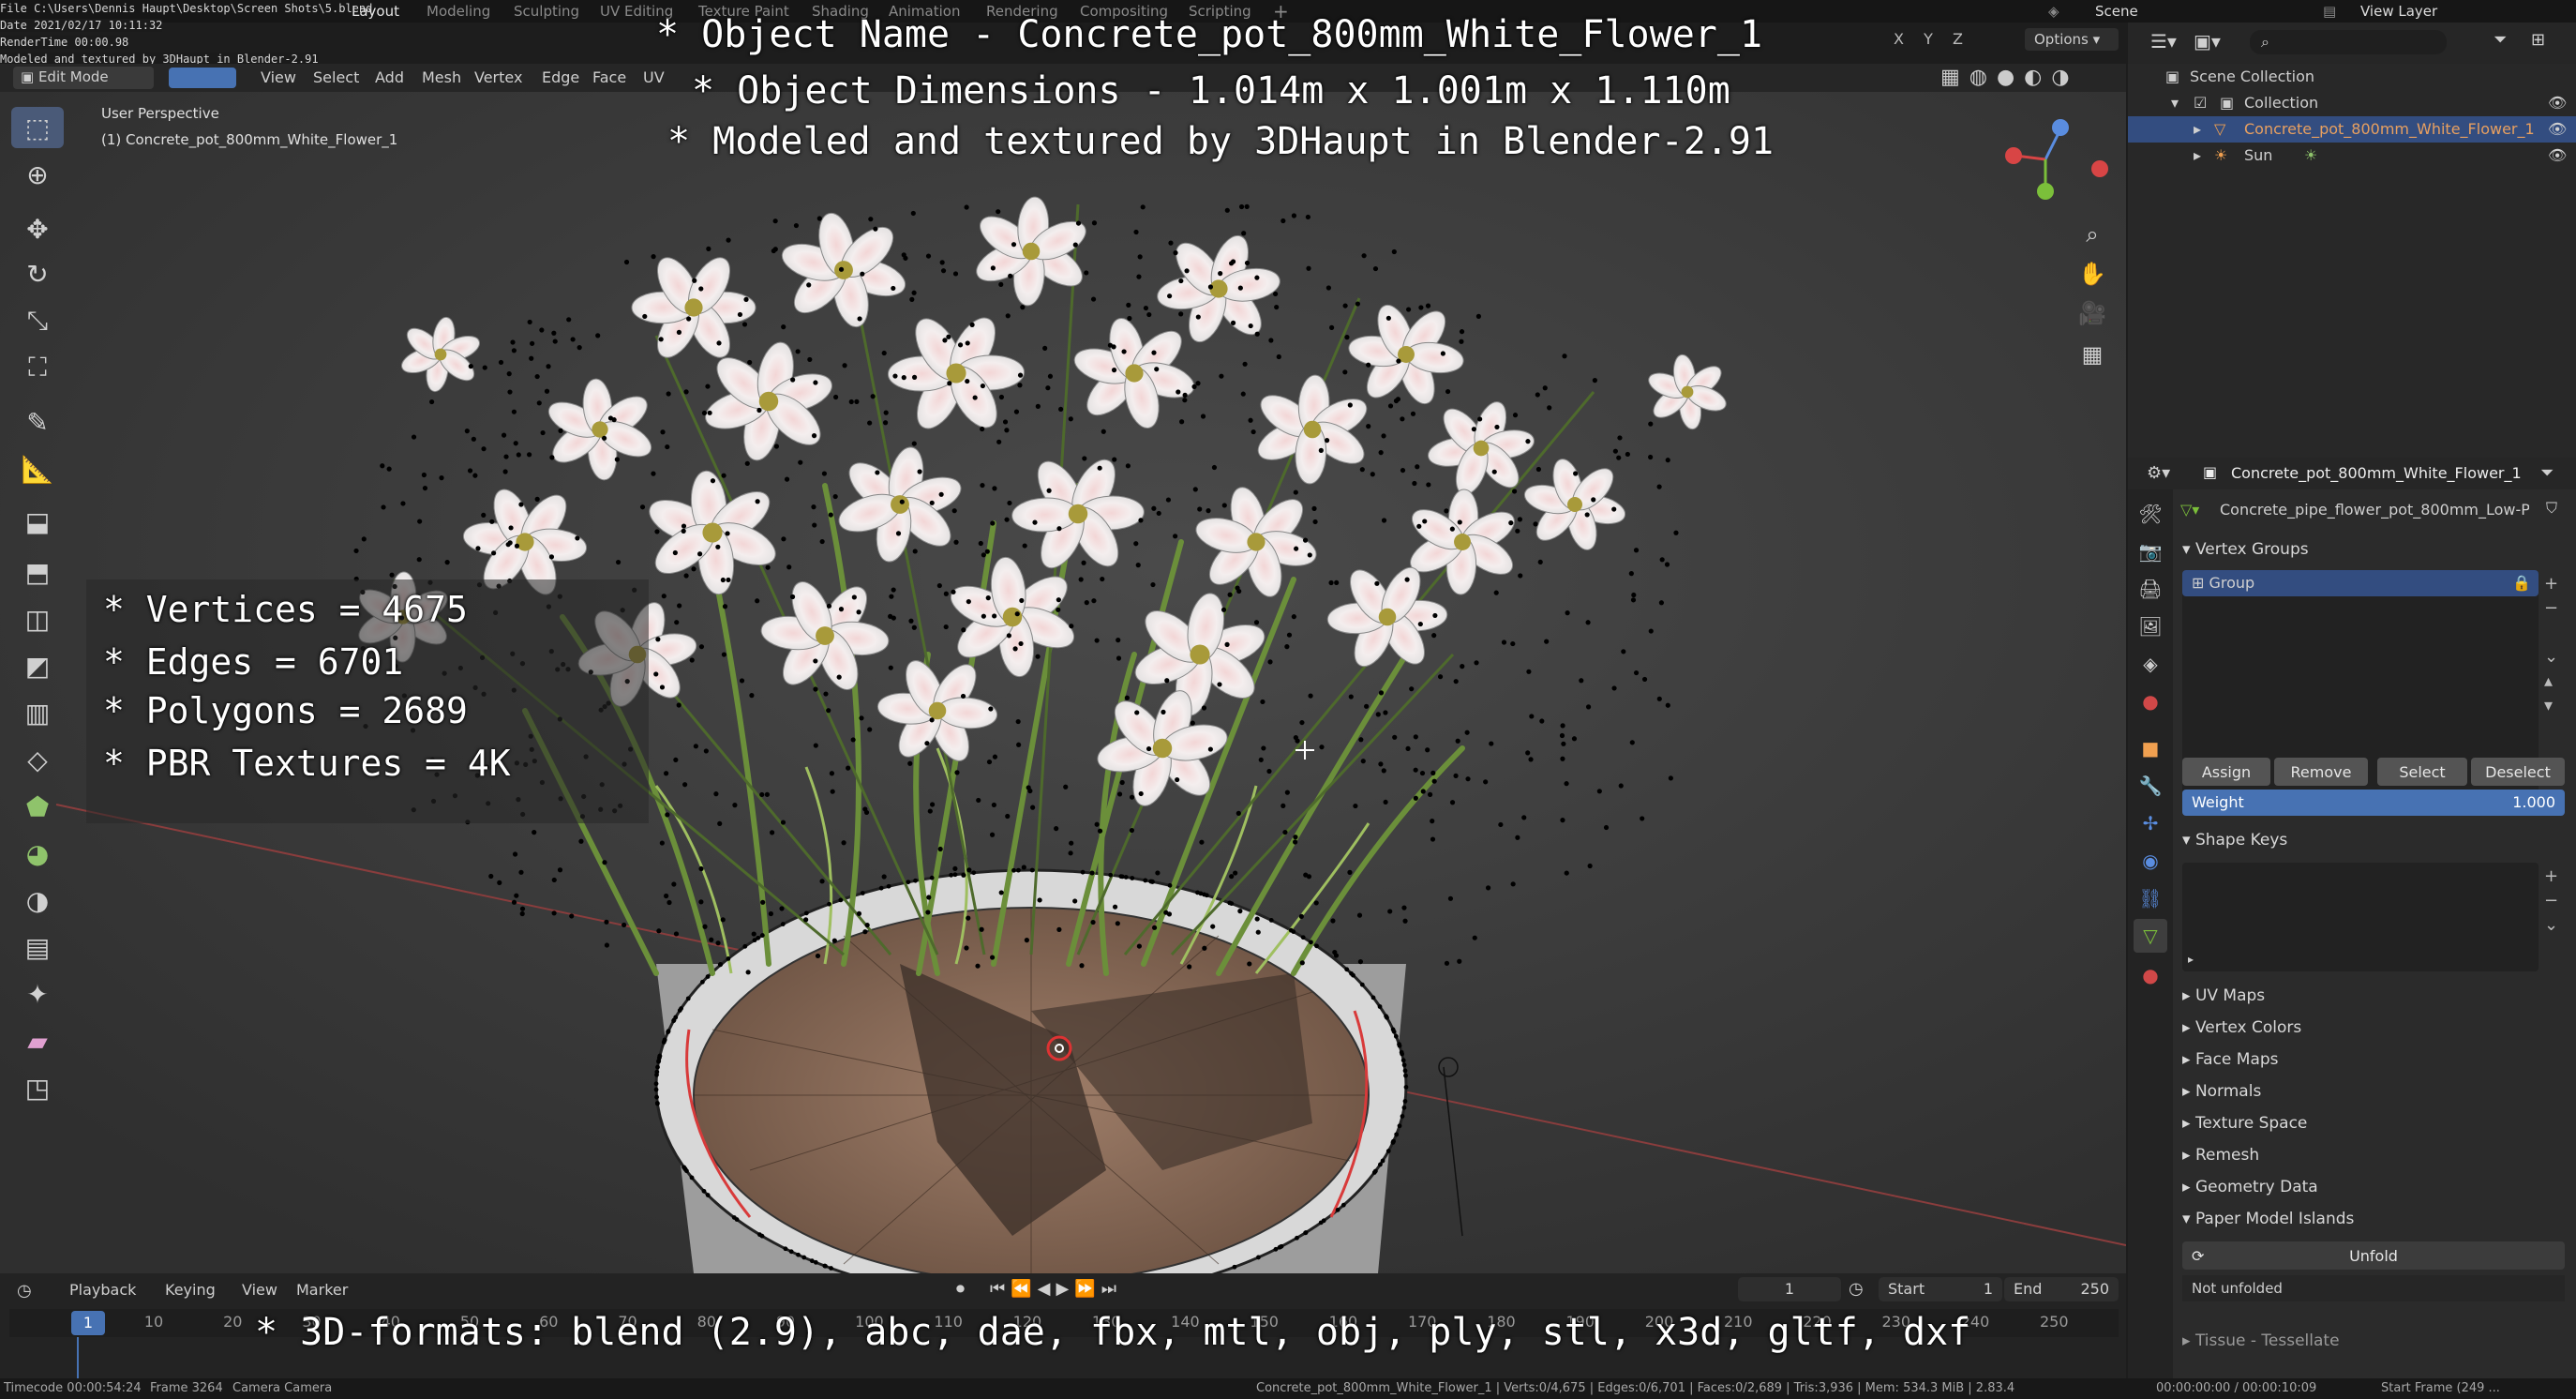 The image size is (2576, 1399). What do you see at coordinates (1056, 1289) in the screenshot?
I see `playback-controls-icon: ⏮⏪◀▶⏩⏭` at bounding box center [1056, 1289].